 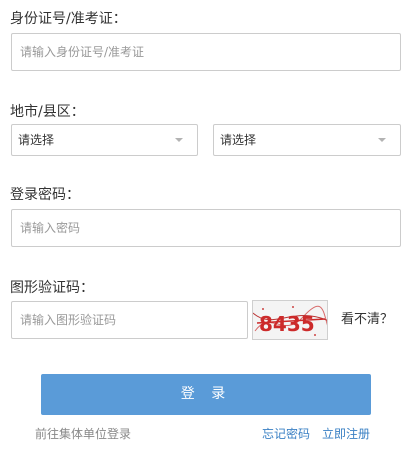 What do you see at coordinates (206, 52) in the screenshot?
I see `id-number-input: 请输入身份证号/准考证` at bounding box center [206, 52].